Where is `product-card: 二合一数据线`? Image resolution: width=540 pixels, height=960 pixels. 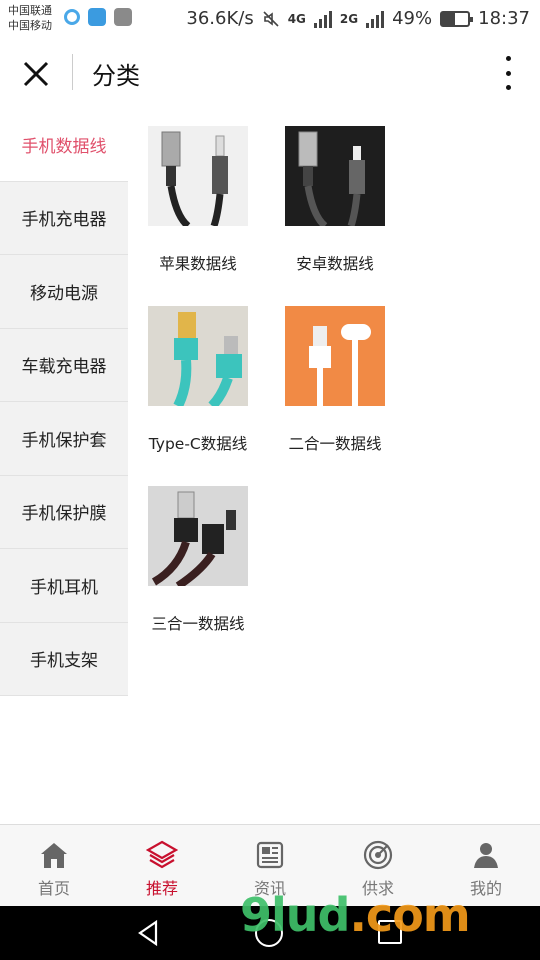 product-card: 二合一数据线 is located at coordinates (343, 396).